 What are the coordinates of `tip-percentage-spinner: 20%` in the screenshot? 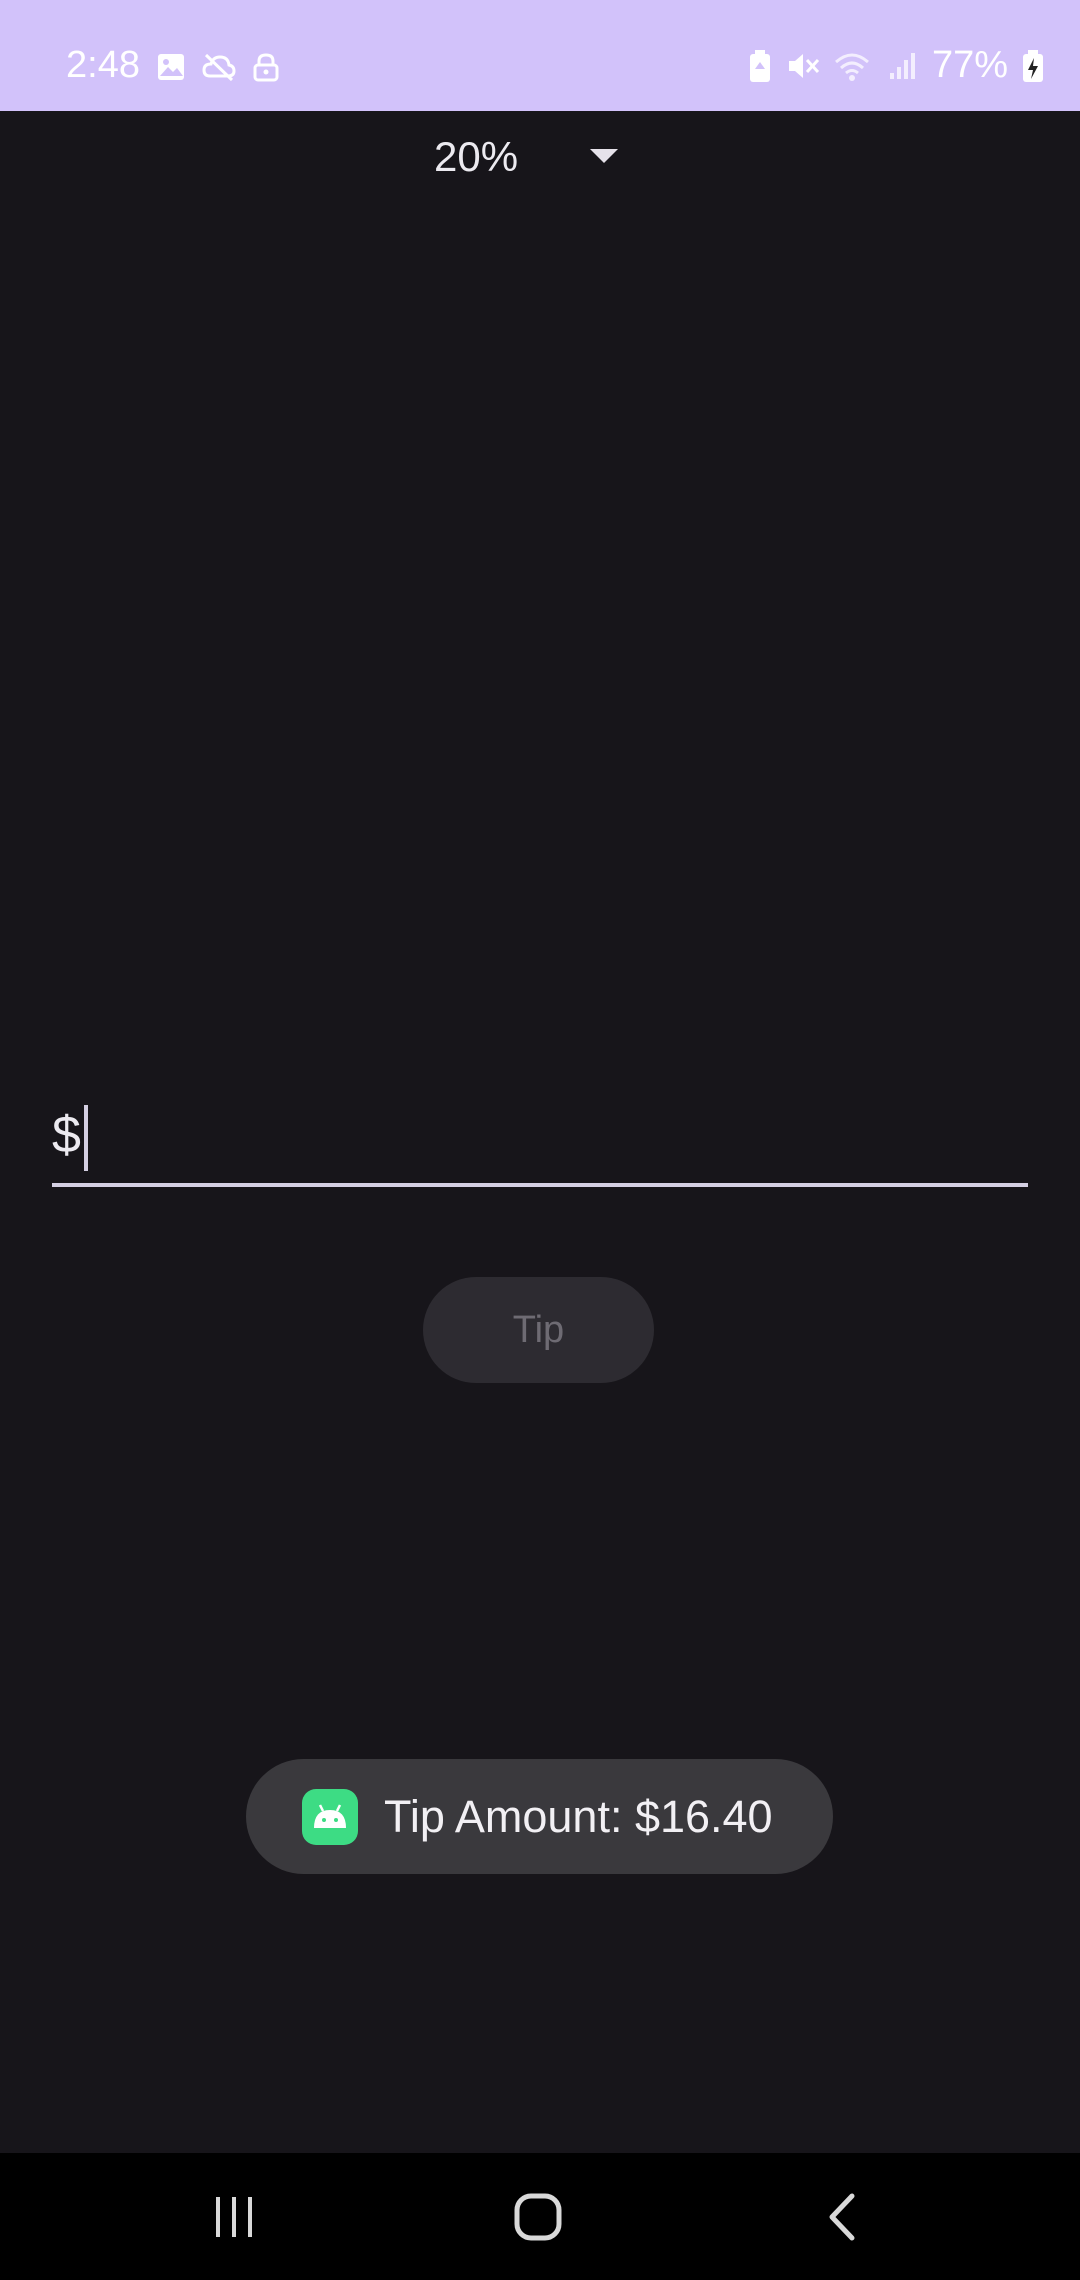 It's located at (534, 155).